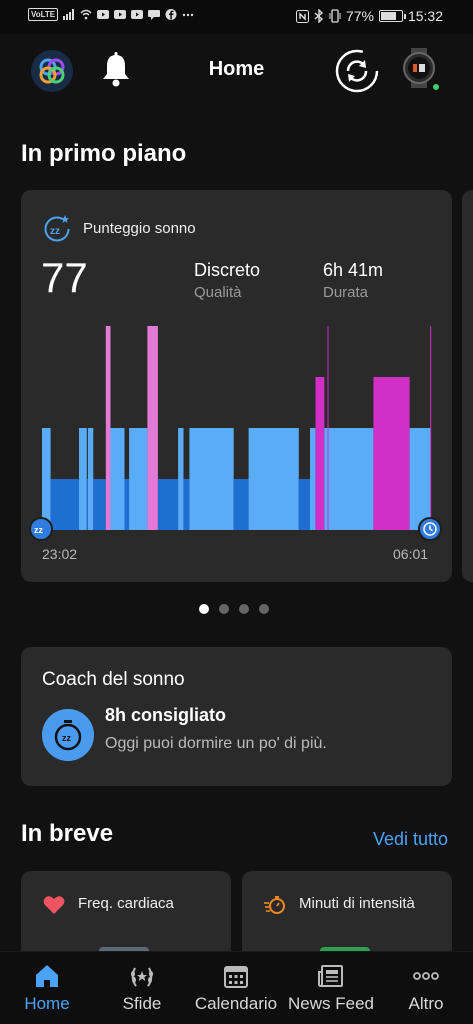 The height and width of the screenshot is (1024, 473). I want to click on nav-more: Altro, so click(426, 988).